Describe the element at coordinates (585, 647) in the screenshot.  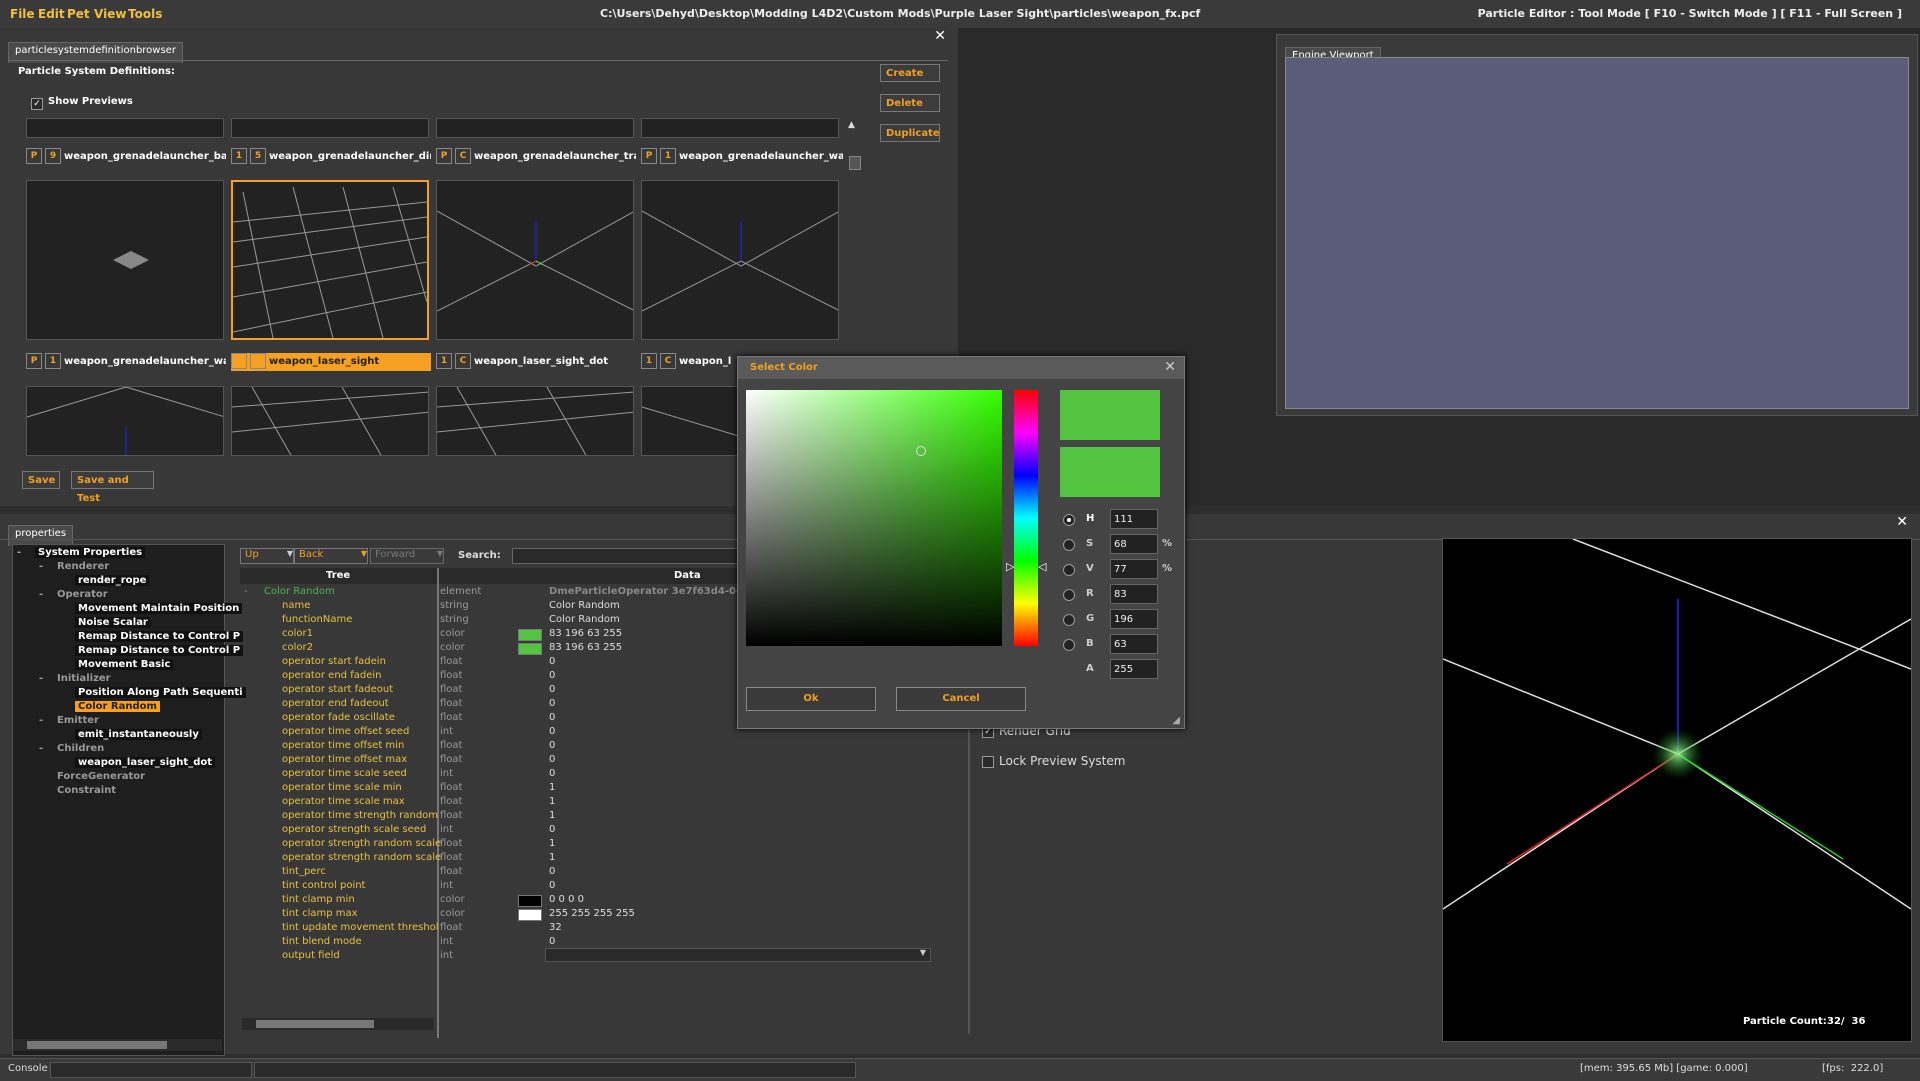
I see `property-value: 83 196 63 255` at that location.